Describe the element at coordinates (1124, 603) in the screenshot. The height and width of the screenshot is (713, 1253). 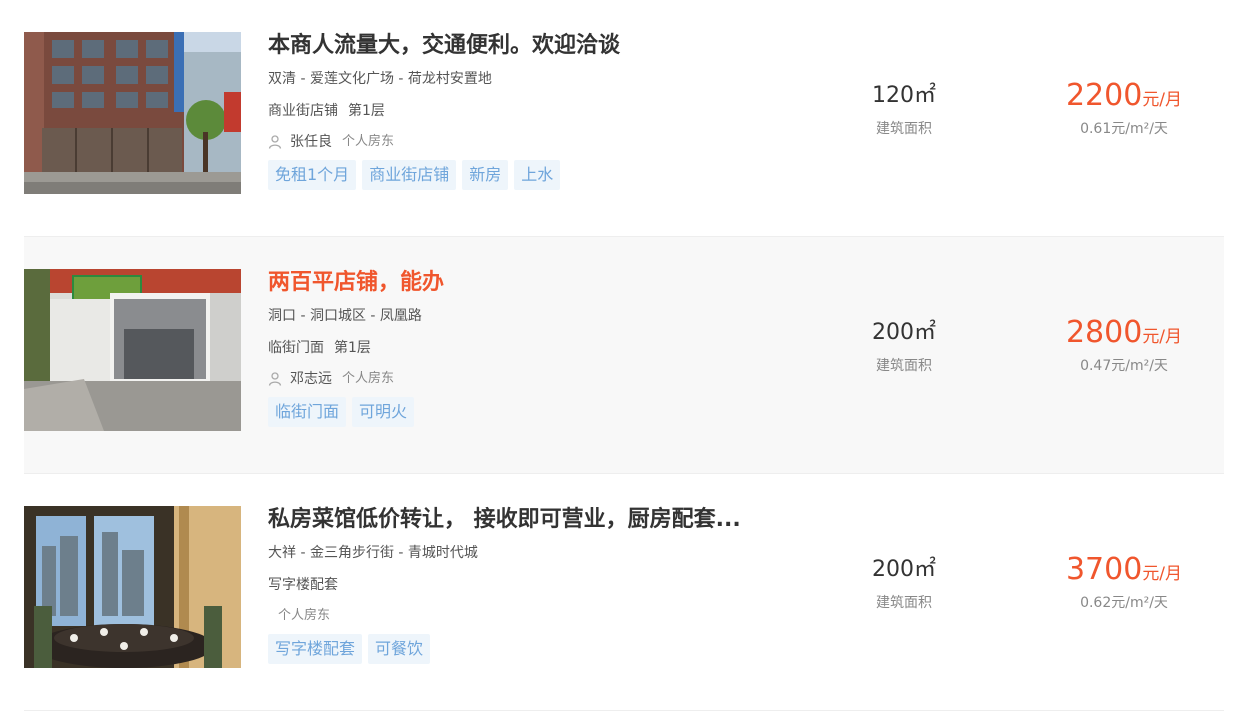
I see `unit-price: 0.62元/m²/天` at that location.